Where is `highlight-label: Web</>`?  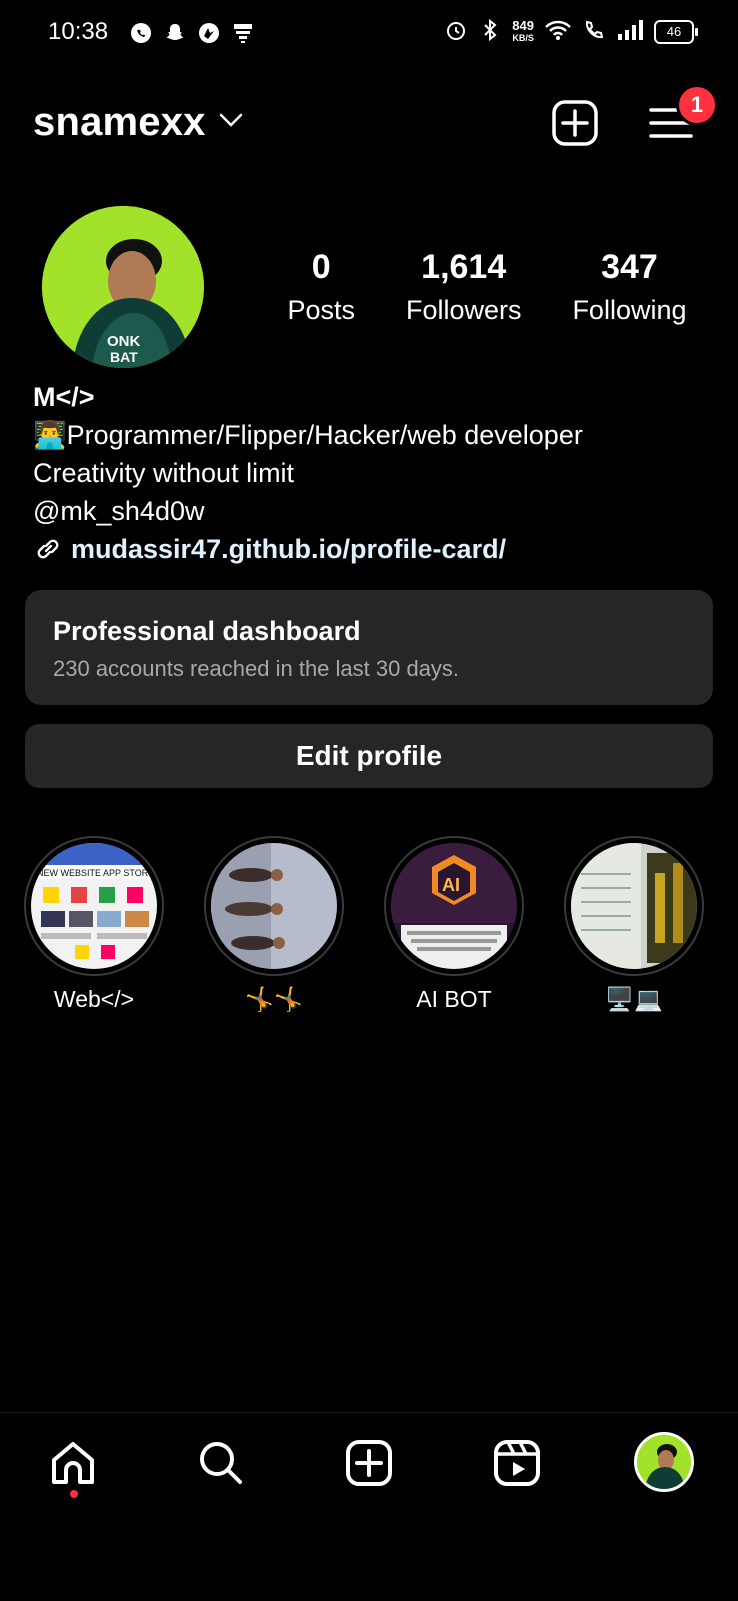
highlight-label: Web</> is located at coordinates (94, 999).